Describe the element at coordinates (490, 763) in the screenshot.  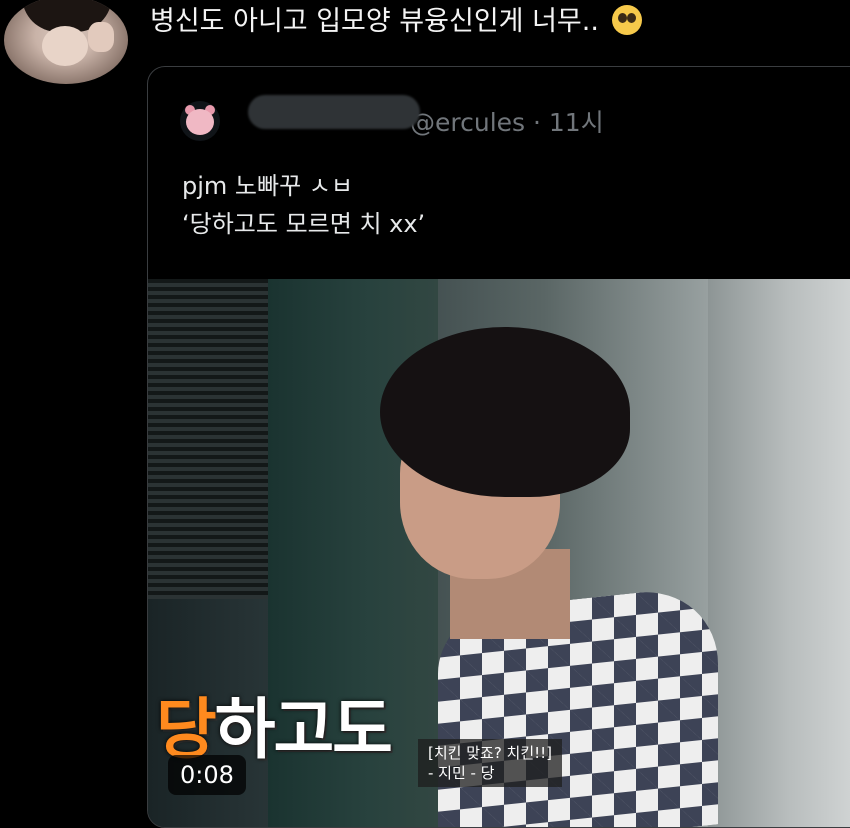
I see `video-caption-subtitle: [치킨 맞죠? 치킨!!] - 지민 - 당` at that location.